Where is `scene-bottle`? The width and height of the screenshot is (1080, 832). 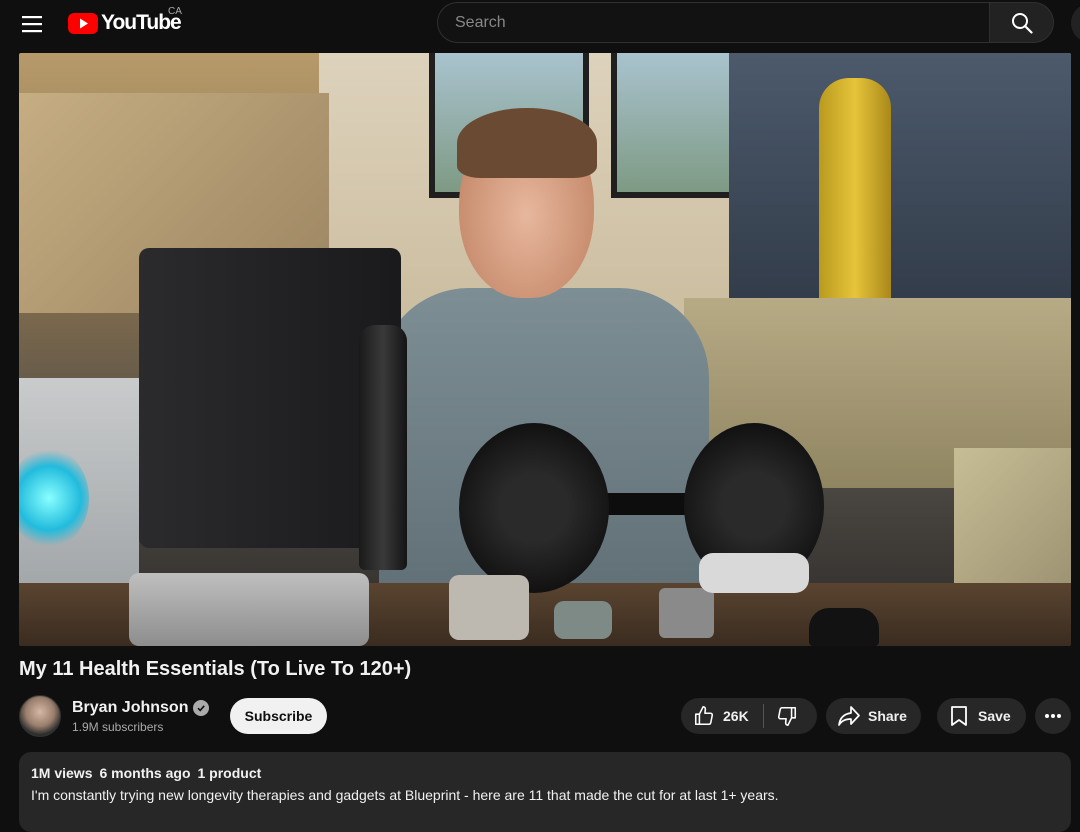 scene-bottle is located at coordinates (383, 447).